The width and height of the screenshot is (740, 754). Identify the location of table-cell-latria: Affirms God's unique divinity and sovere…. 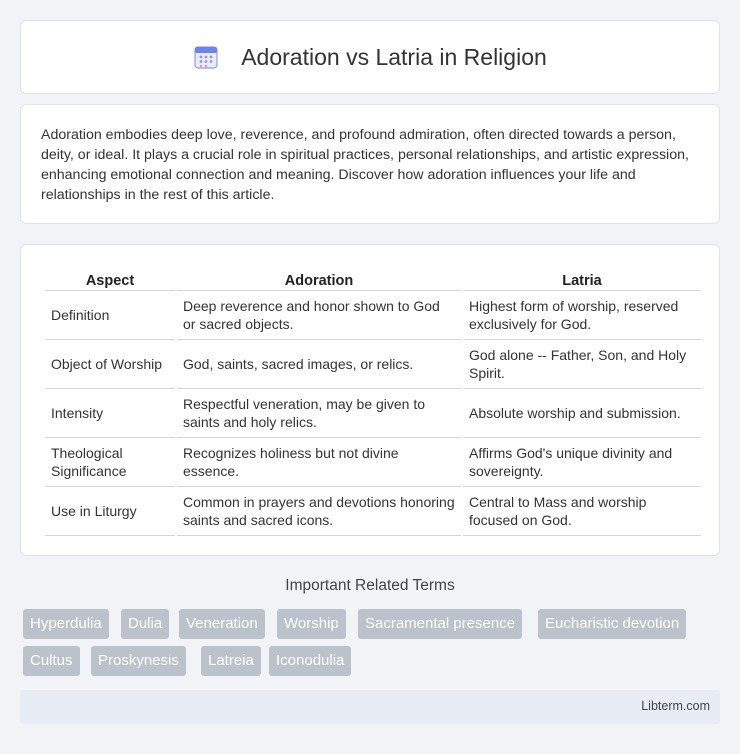
(582, 462).